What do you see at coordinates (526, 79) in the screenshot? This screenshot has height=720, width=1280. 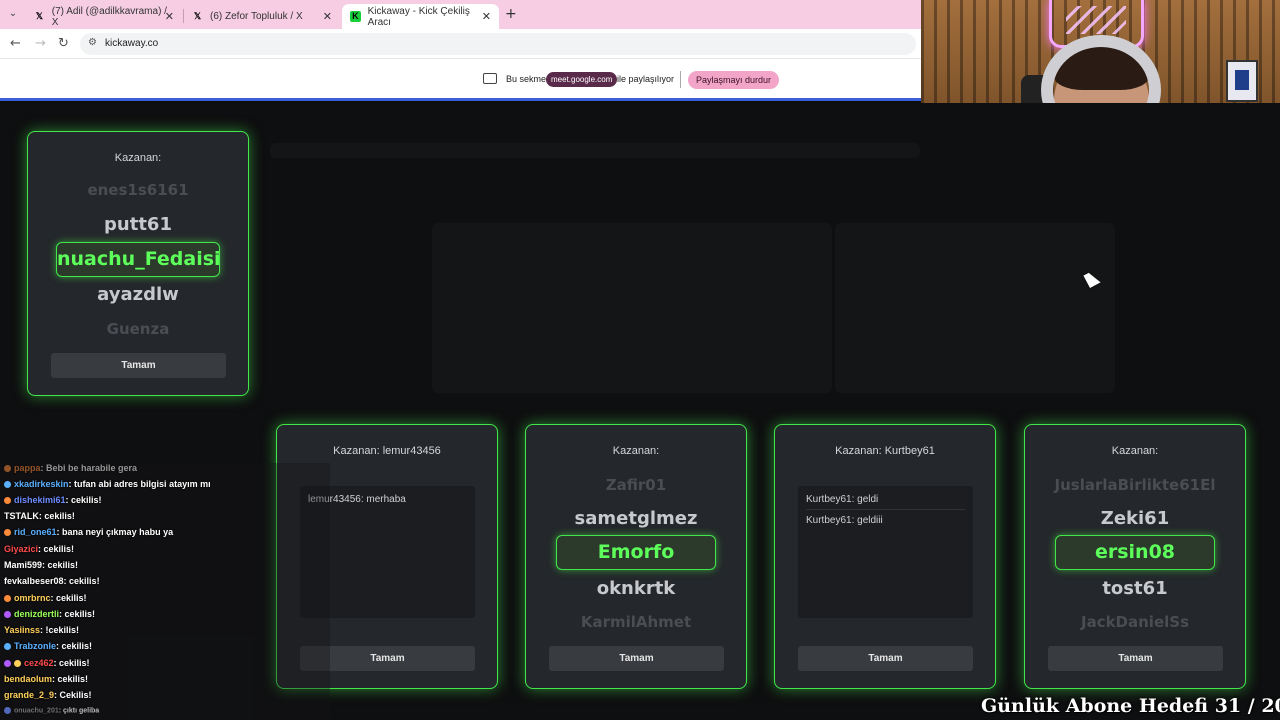 I see `share-text-before: Bu sekme` at bounding box center [526, 79].